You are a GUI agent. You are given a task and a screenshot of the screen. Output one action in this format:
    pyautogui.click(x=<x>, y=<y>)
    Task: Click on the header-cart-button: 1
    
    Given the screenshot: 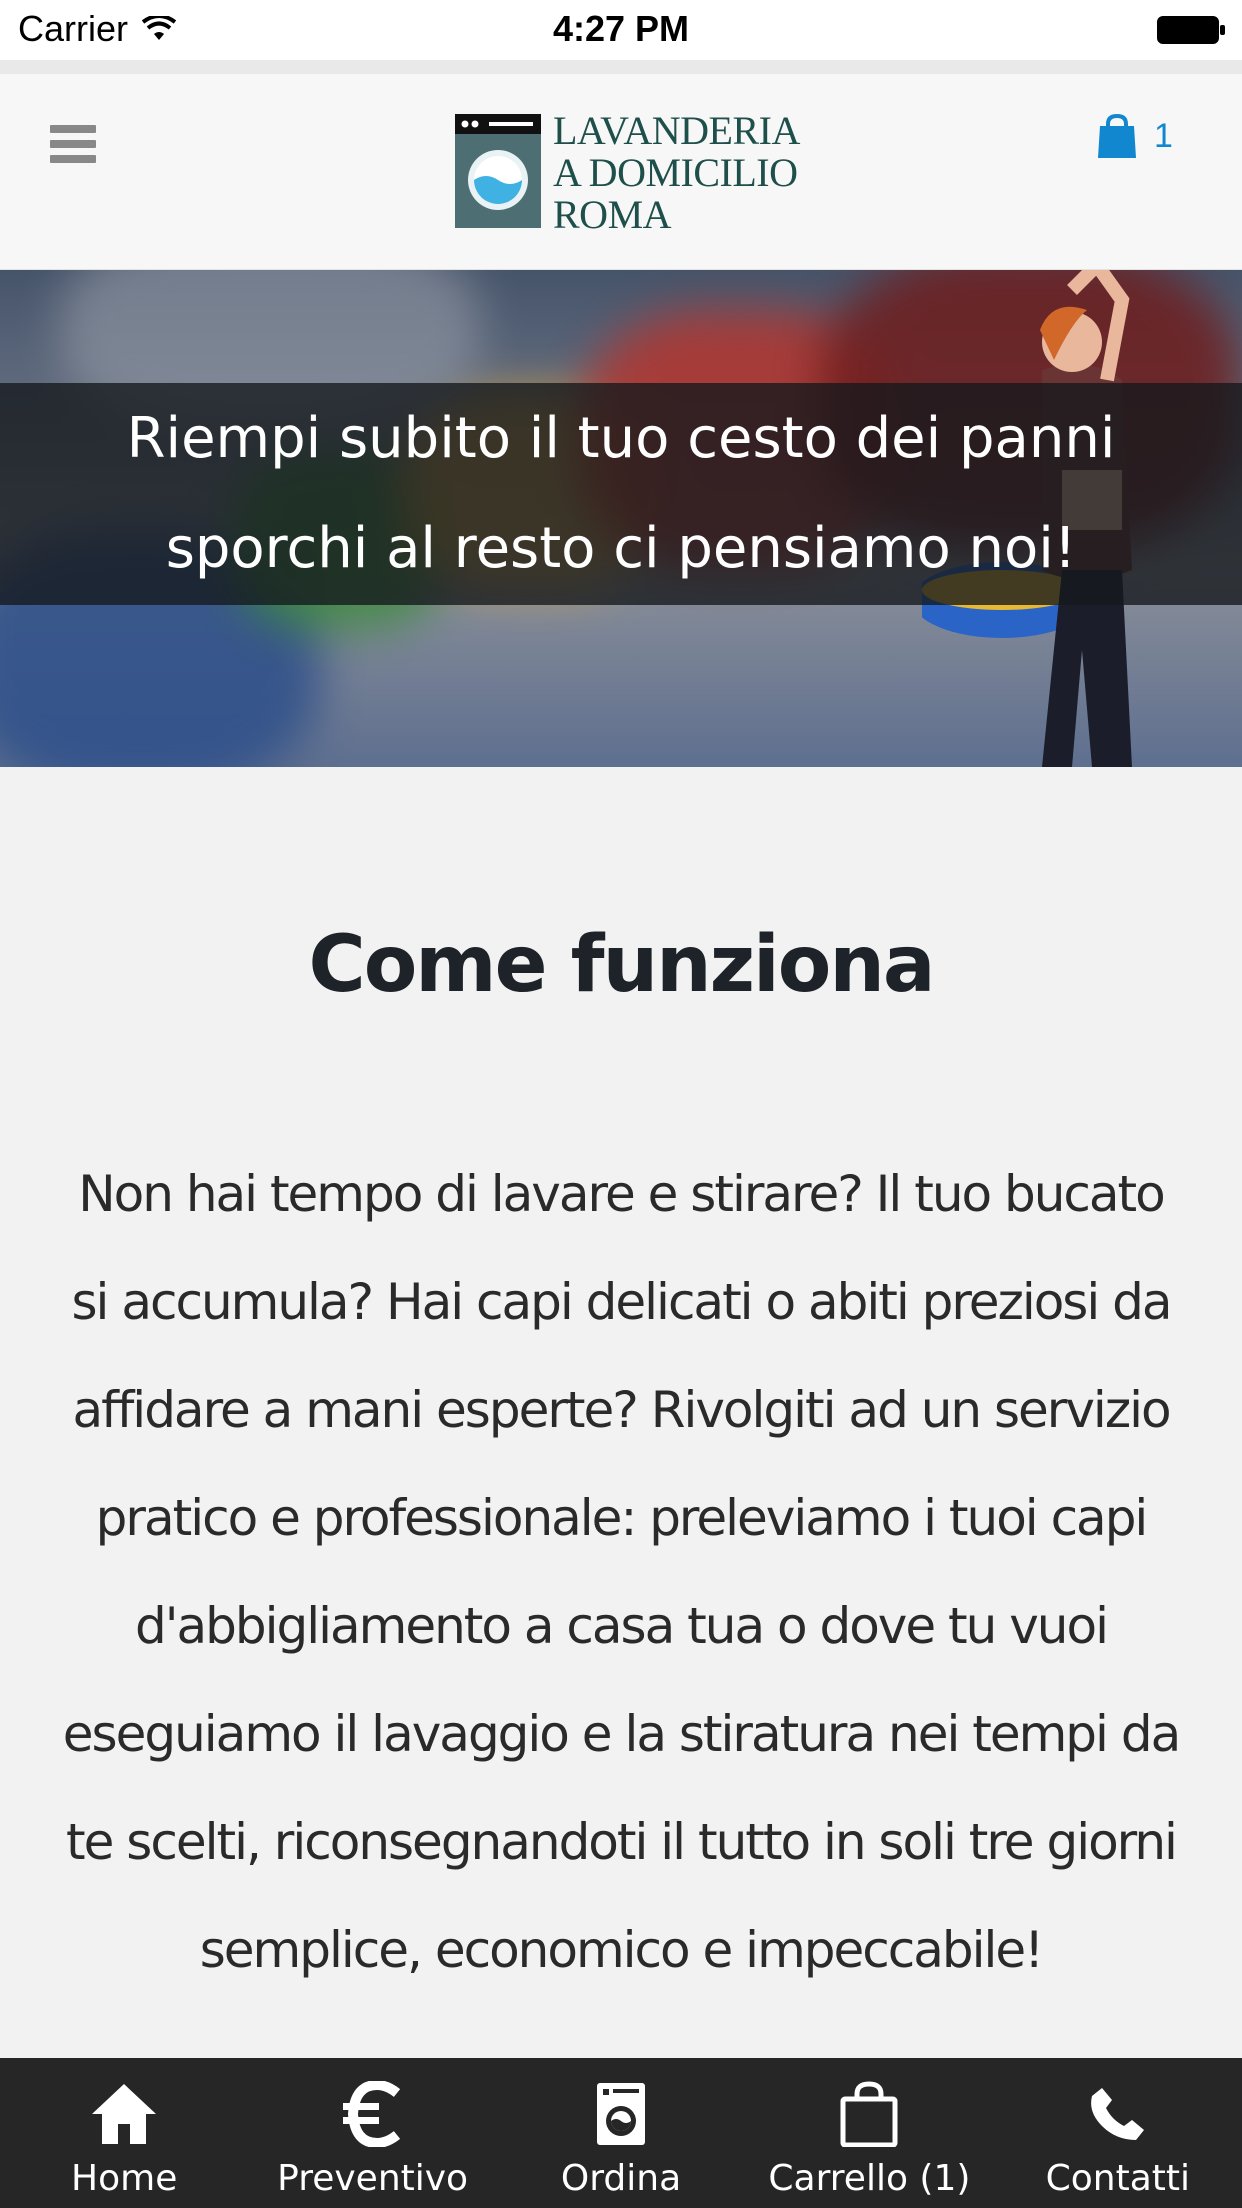 What is the action you would take?
    pyautogui.click(x=1134, y=136)
    